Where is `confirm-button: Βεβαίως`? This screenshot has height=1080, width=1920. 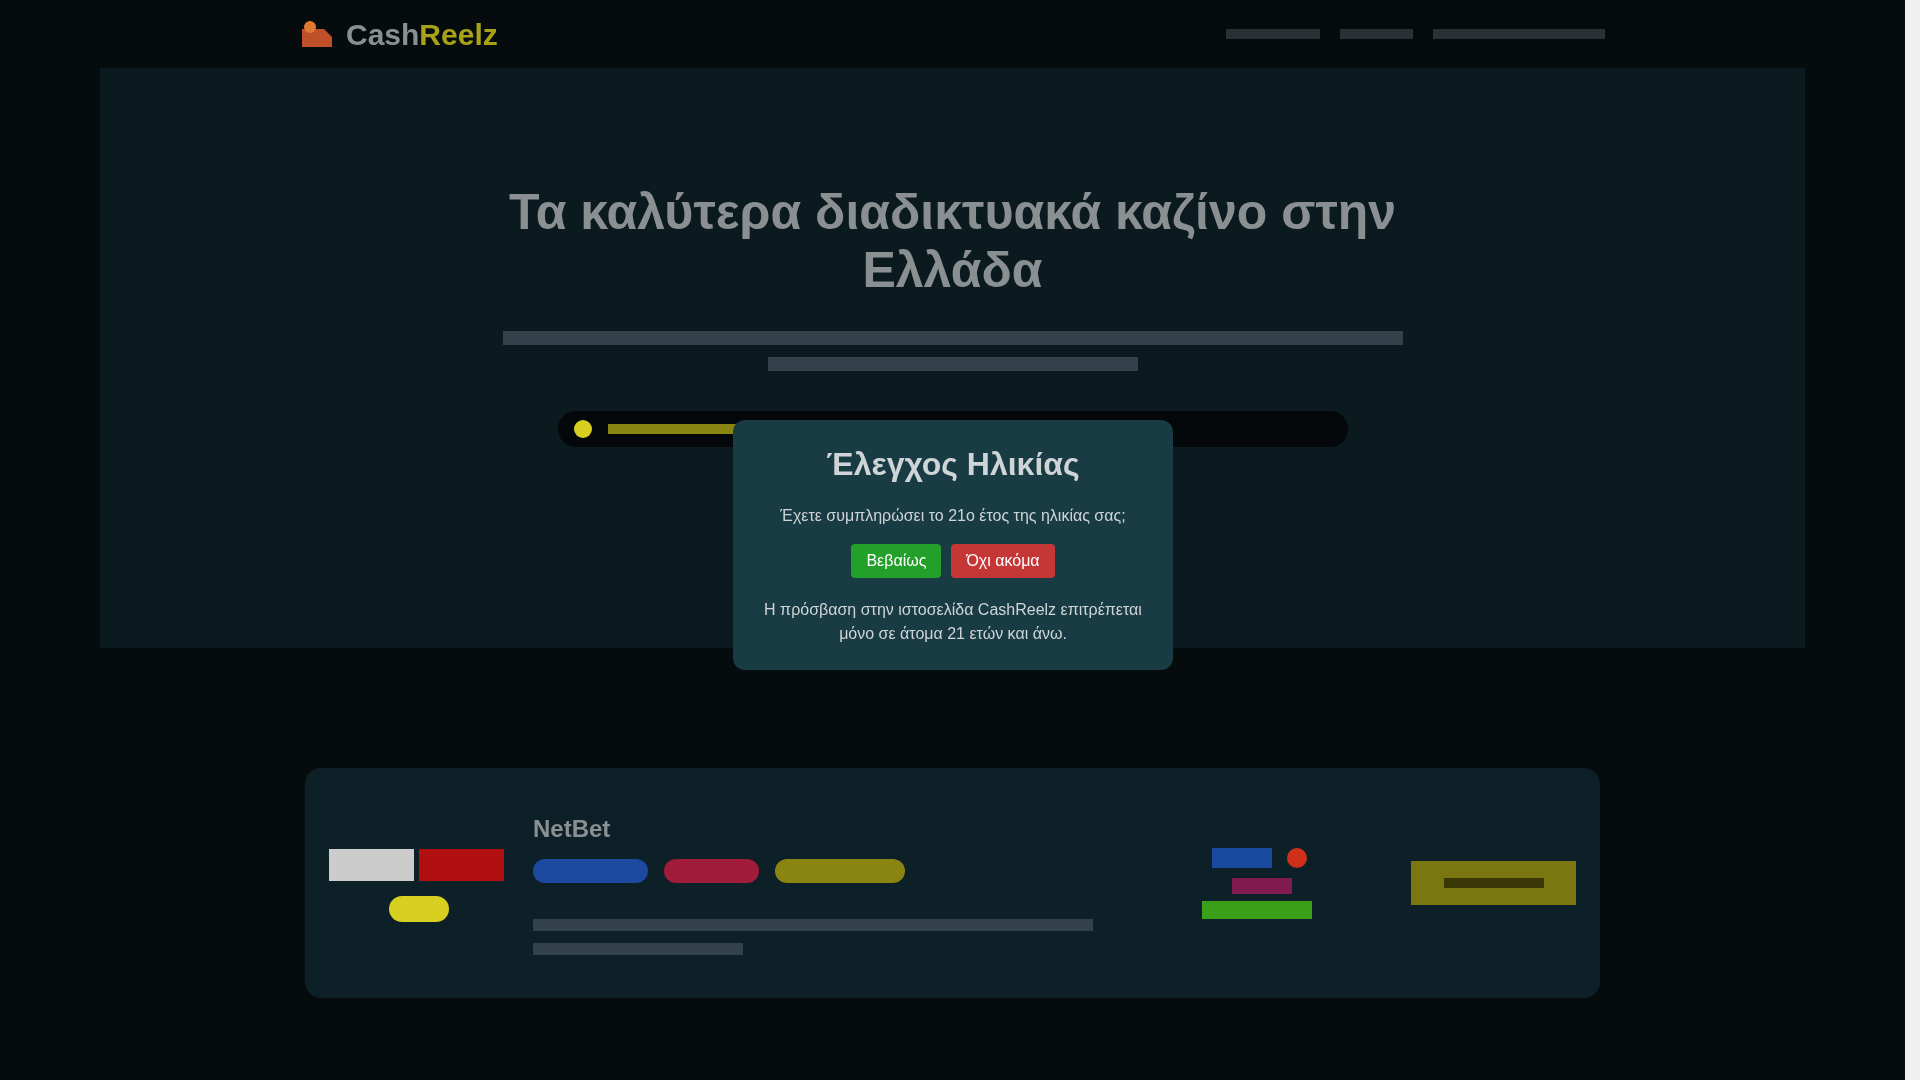 confirm-button: Βεβαίως is located at coordinates (896, 561).